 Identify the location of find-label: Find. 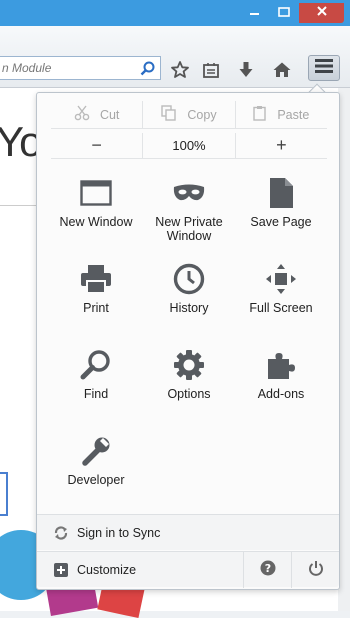
(96, 394).